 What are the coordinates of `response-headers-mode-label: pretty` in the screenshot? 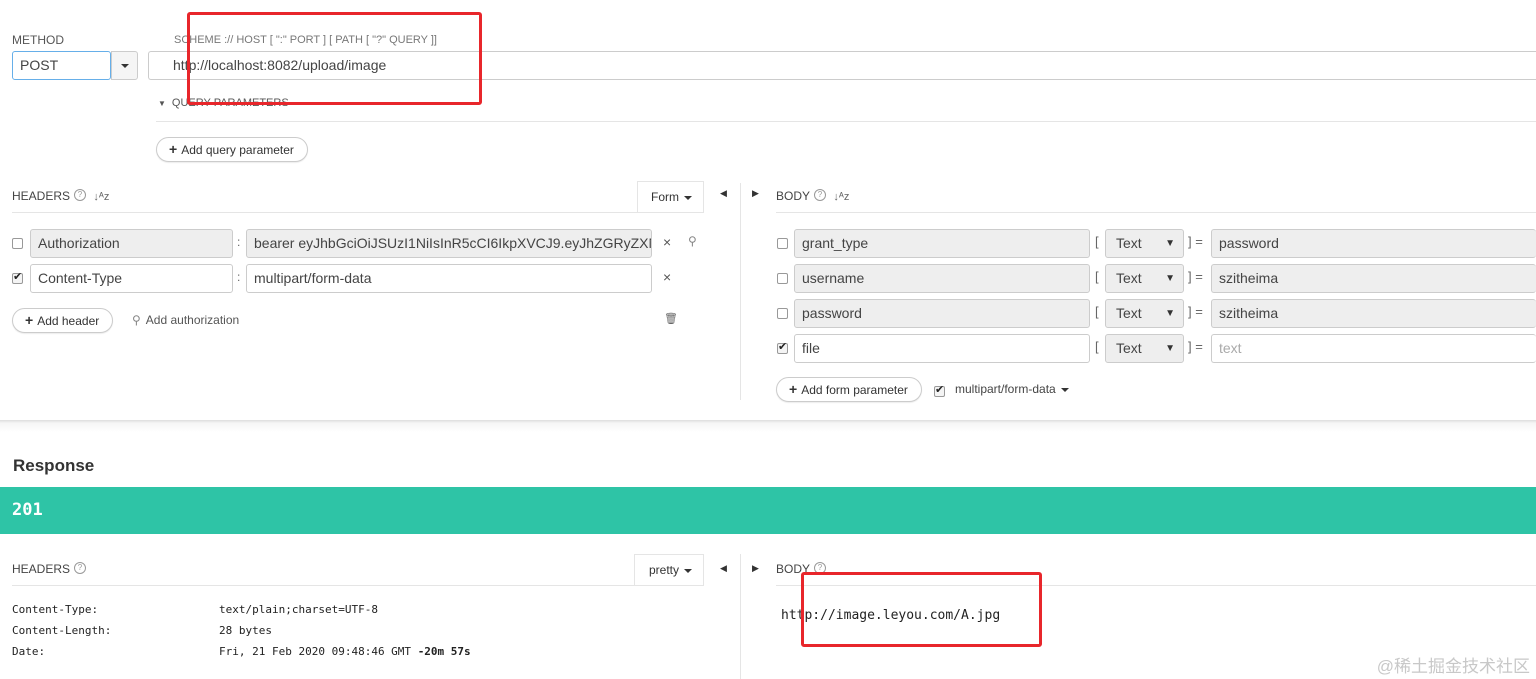 It's located at (664, 570).